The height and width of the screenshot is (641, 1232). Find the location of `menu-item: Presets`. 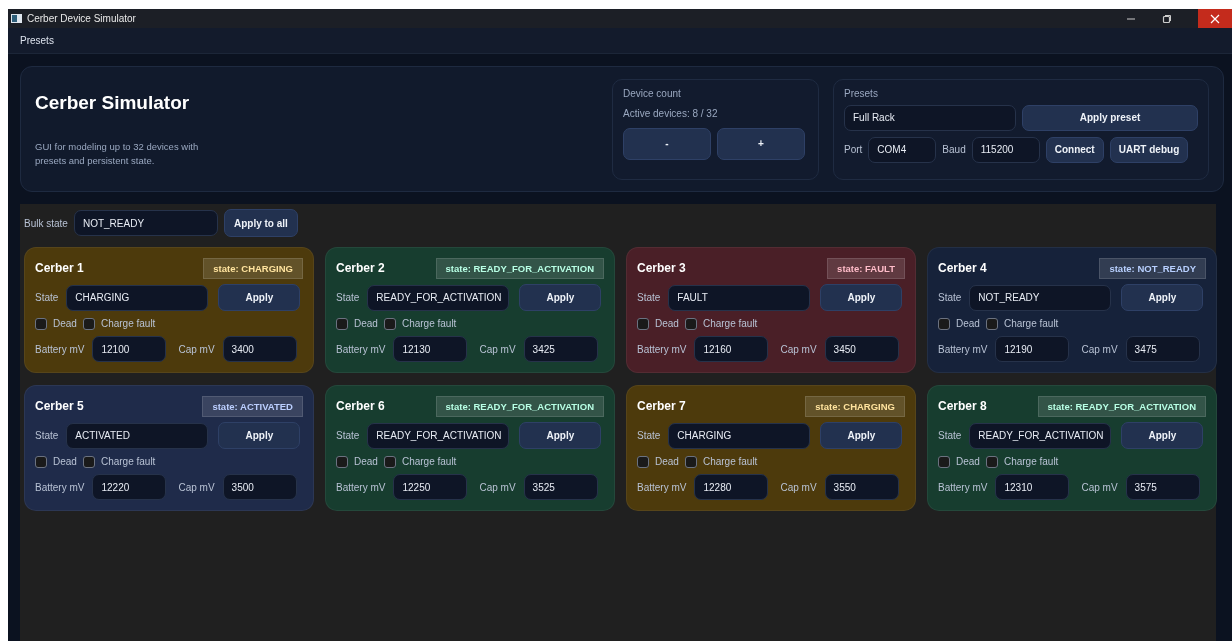

menu-item: Presets is located at coordinates (37, 40).